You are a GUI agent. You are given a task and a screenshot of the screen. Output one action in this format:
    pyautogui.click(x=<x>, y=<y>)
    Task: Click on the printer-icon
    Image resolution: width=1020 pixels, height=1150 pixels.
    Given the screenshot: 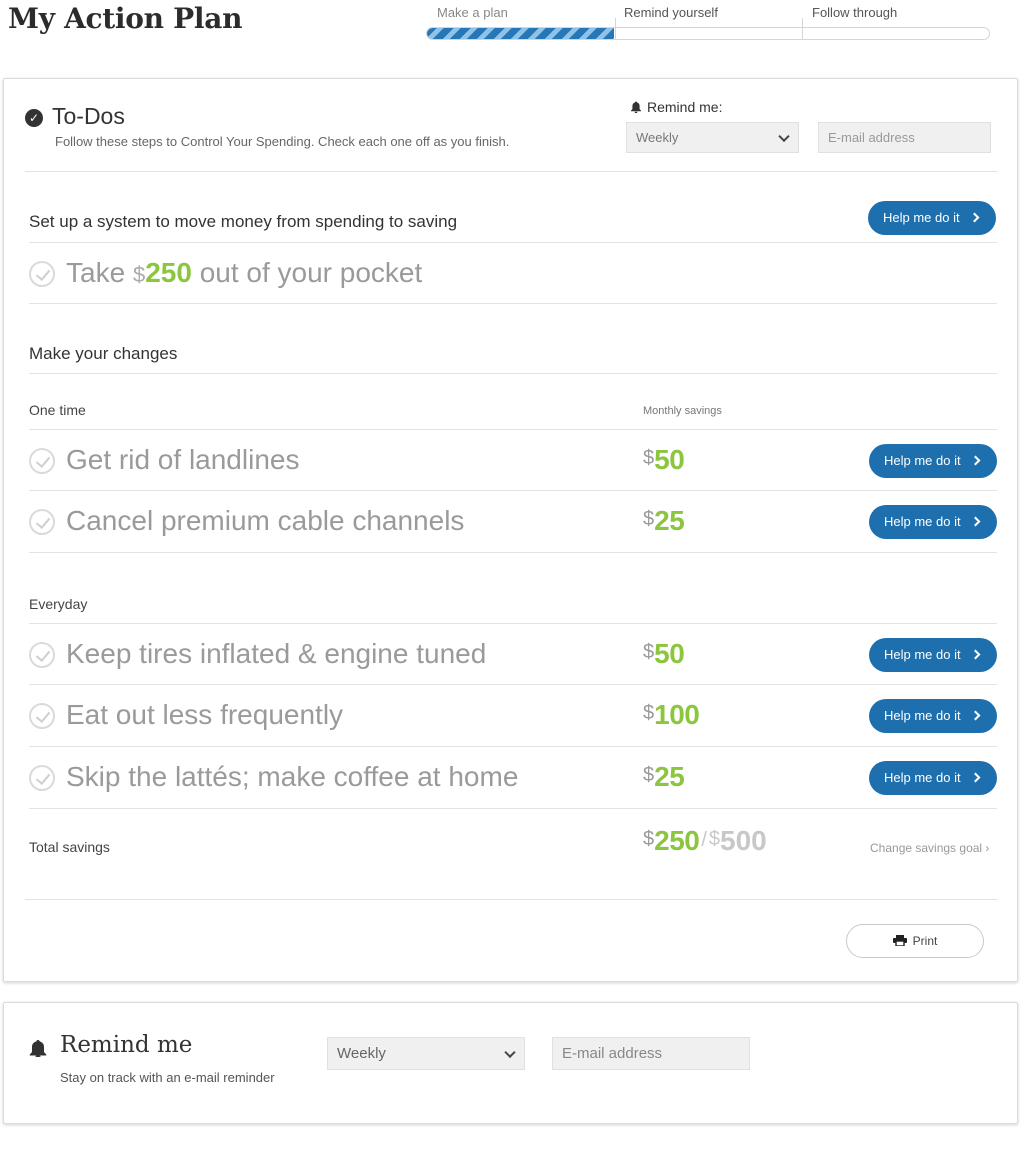 What is the action you would take?
    pyautogui.click(x=899, y=940)
    